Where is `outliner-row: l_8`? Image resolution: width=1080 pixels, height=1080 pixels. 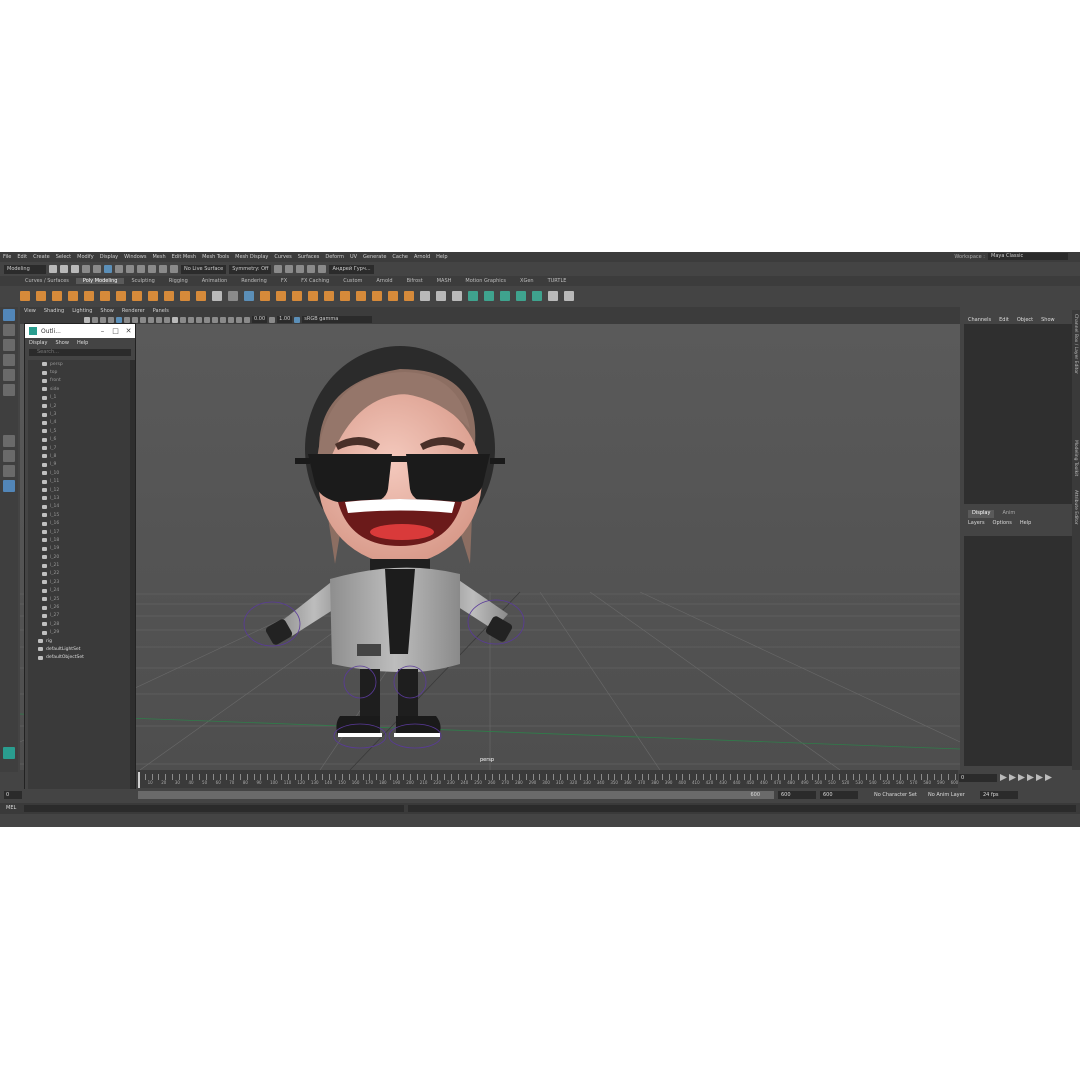 outliner-row: l_8 is located at coordinates (79, 456).